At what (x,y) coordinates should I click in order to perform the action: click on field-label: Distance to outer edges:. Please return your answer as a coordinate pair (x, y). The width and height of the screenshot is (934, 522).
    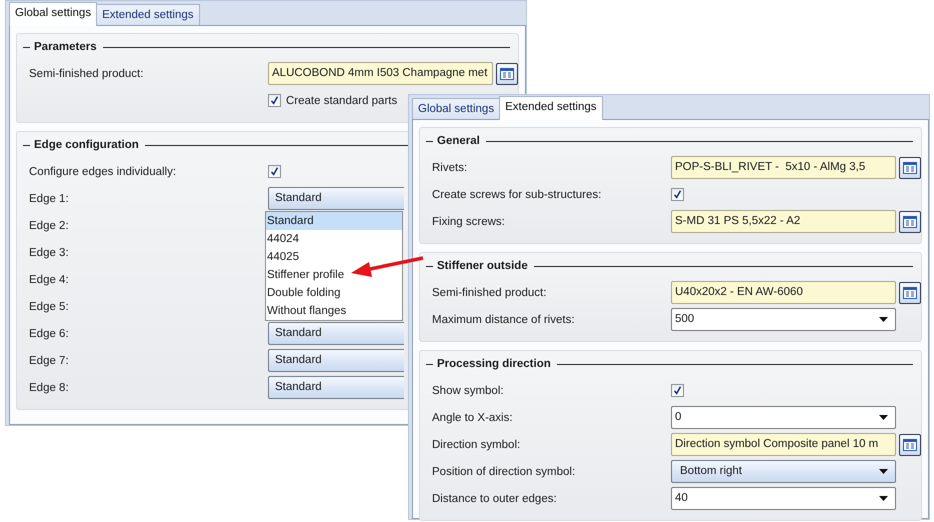
    Looking at the image, I should click on (495, 498).